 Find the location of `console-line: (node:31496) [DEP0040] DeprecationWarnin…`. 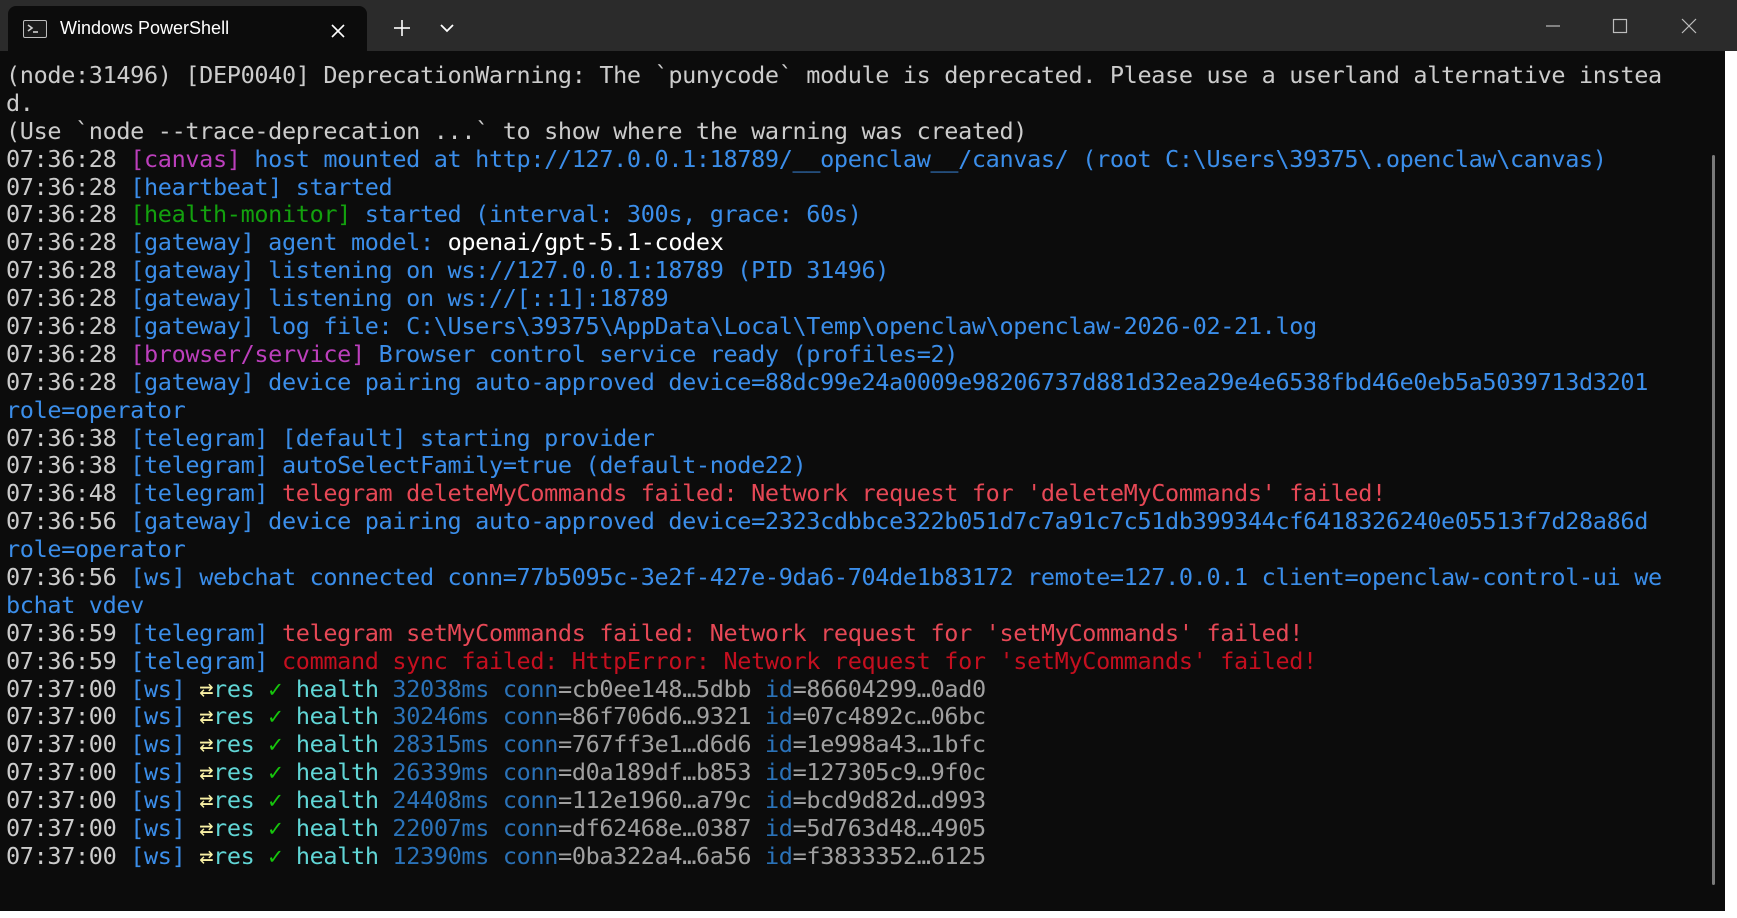

console-line: (node:31496) [DEP0040] DeprecationWarnin… is located at coordinates (861, 75).